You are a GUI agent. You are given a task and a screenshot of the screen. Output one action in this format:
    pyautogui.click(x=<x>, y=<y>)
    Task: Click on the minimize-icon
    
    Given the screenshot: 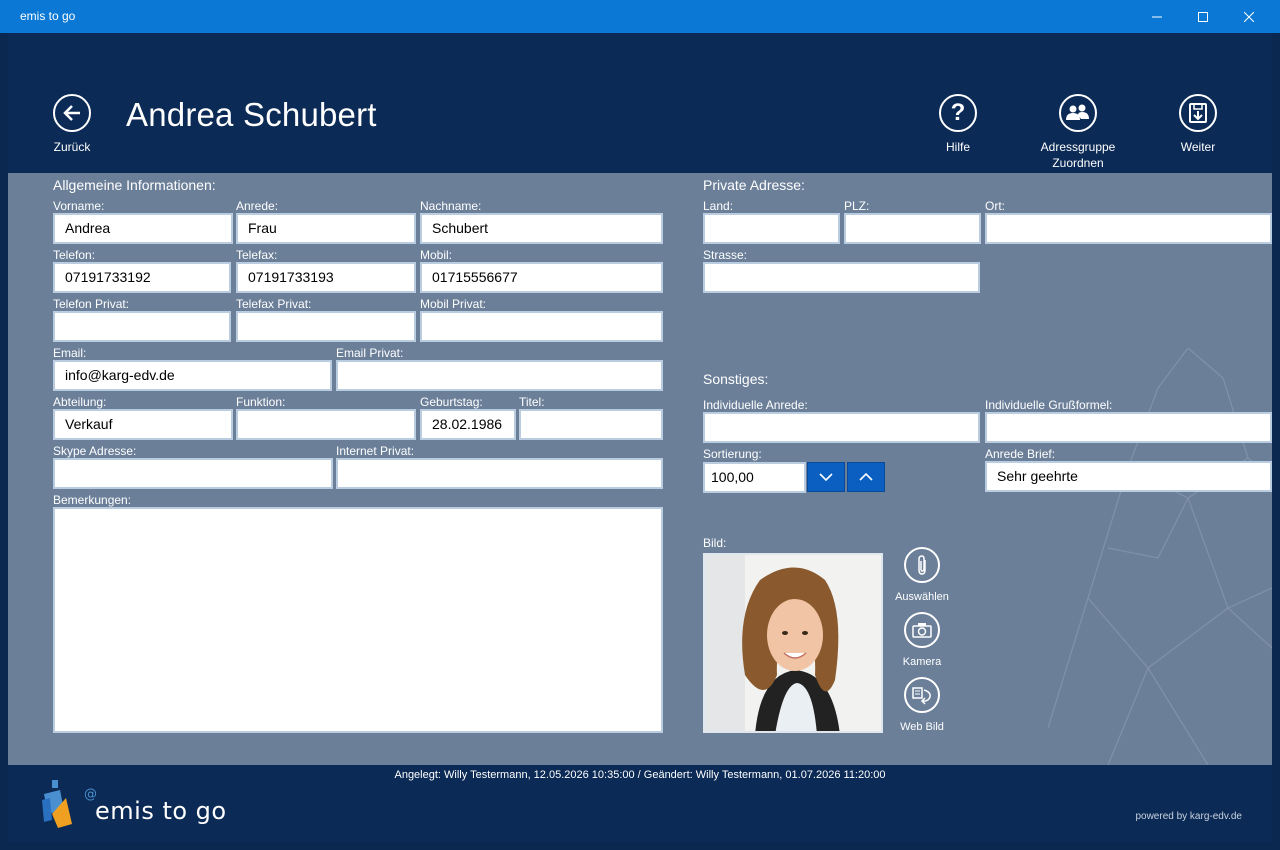 What is the action you would take?
    pyautogui.click(x=1157, y=16)
    